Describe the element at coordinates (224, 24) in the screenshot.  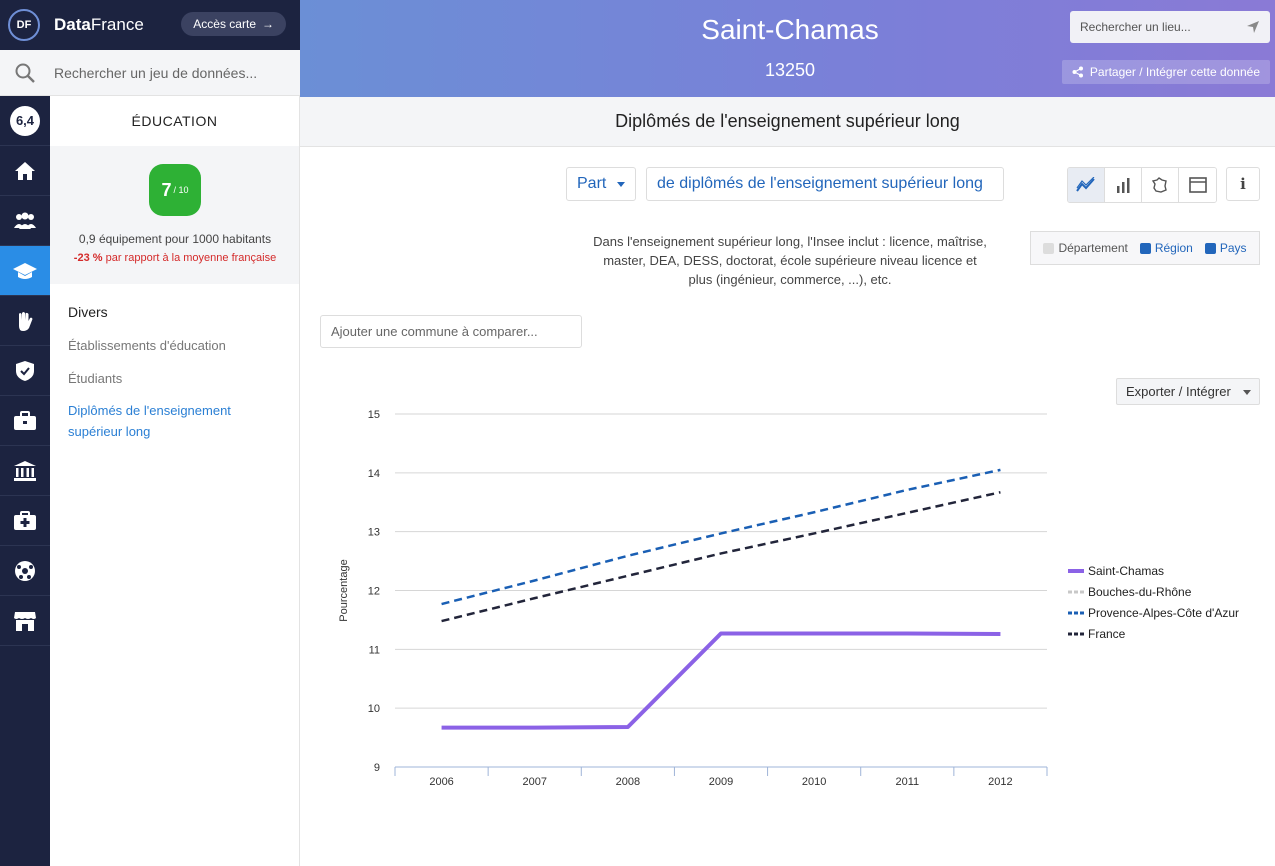
I see `map-access-label: Accès carte` at that location.